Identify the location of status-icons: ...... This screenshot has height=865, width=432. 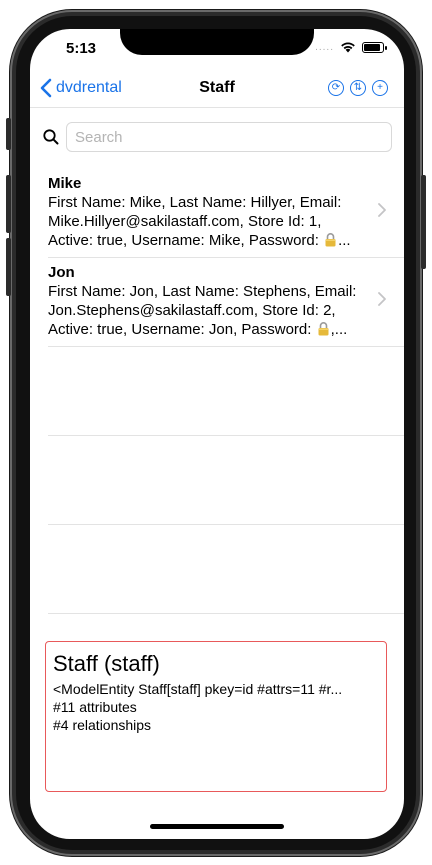
(351, 47).